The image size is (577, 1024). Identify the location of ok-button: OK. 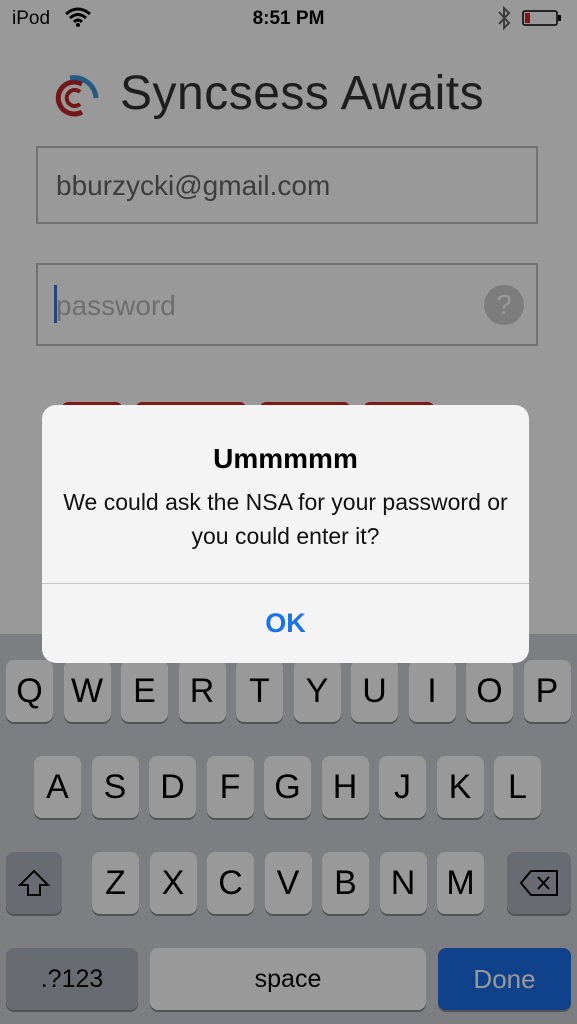
(285, 623).